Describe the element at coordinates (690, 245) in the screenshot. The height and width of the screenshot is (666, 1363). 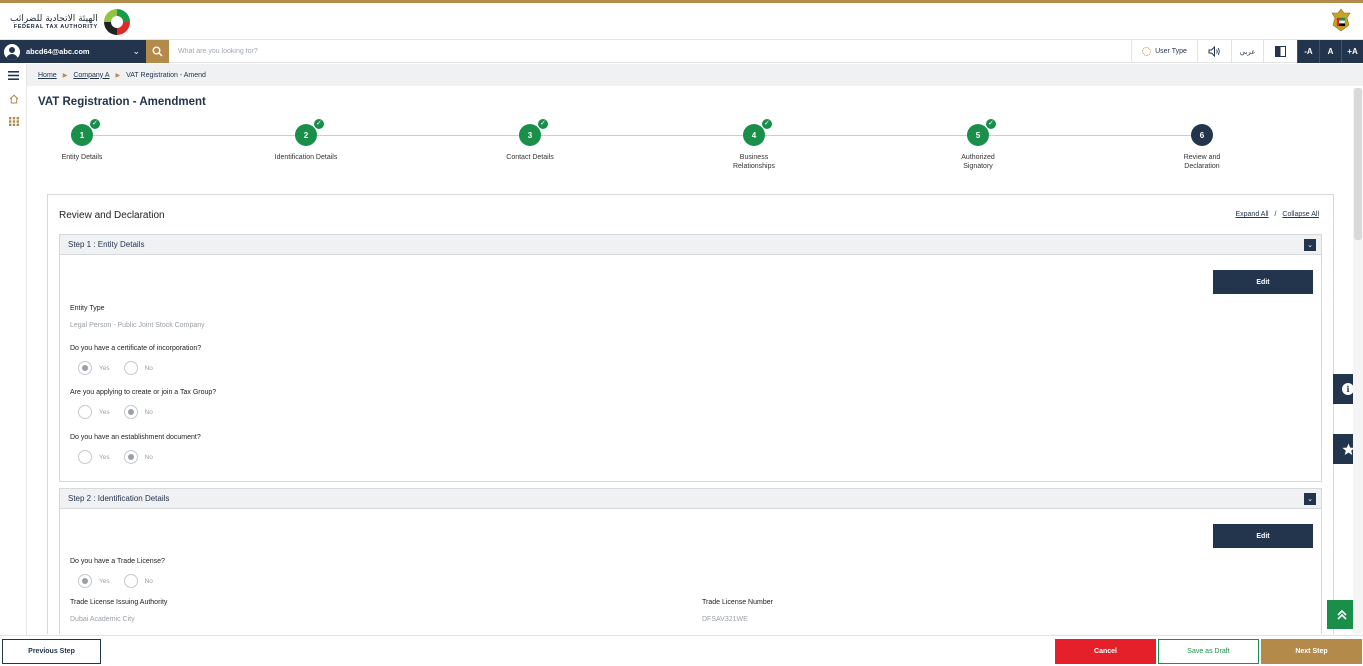
I see `section-header: Step 1 : Entity Details ⌄` at that location.